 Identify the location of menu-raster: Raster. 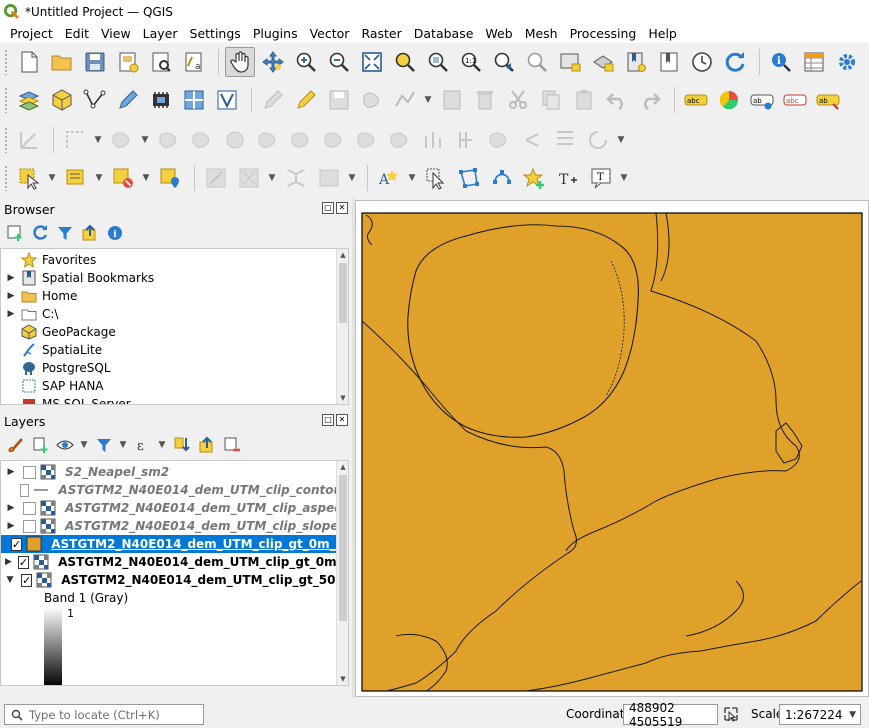
(381, 33).